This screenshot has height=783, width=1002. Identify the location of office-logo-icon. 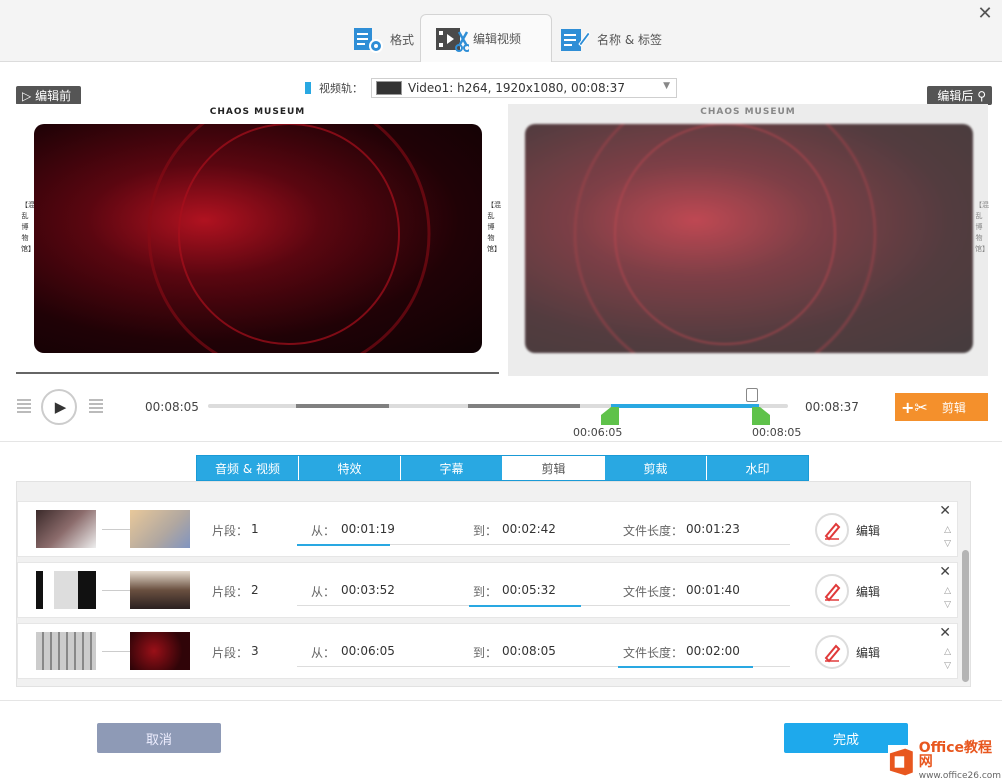
(901, 762).